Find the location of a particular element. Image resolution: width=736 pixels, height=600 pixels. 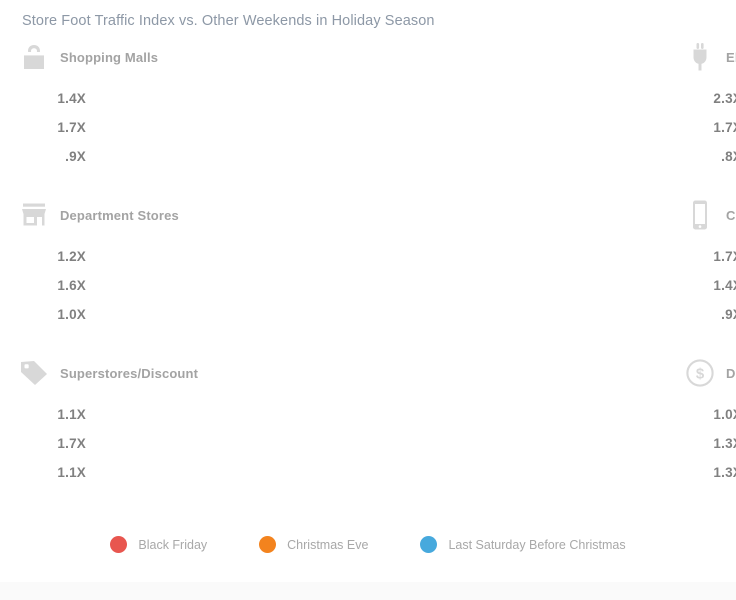

panel-header: Electronics Stores is located at coordinates (710, 57).